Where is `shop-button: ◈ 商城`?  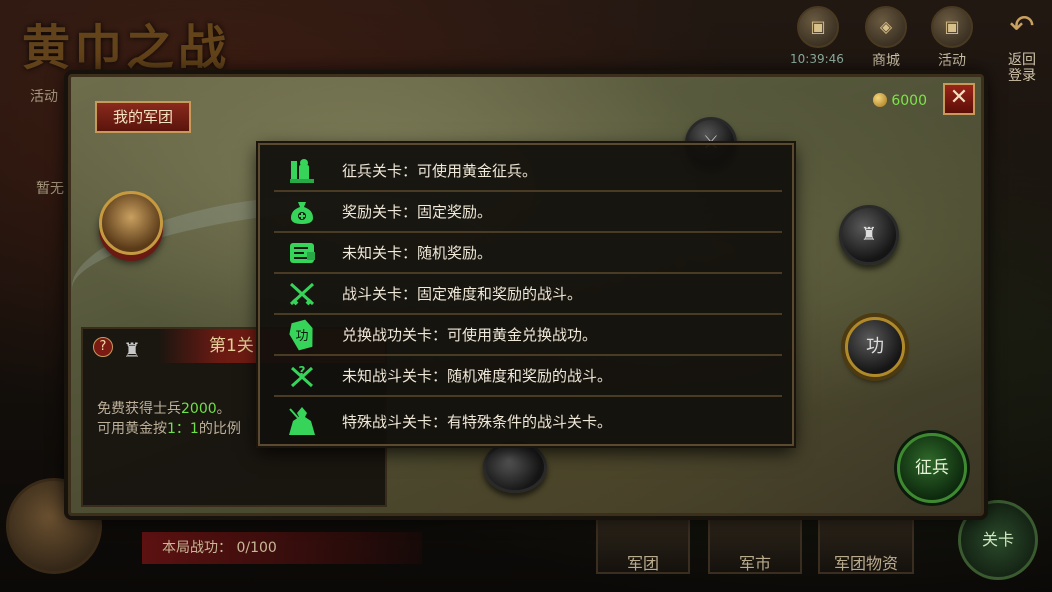 shop-button: ◈ 商城 is located at coordinates (886, 38).